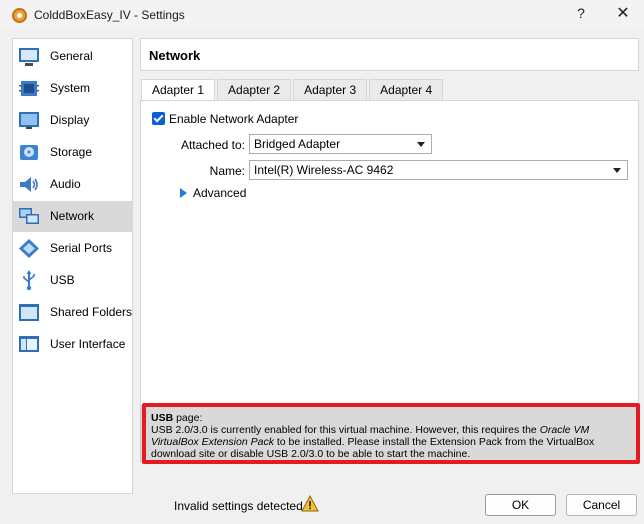 This screenshot has height=524, width=644. I want to click on sidebar-item-label: System, so click(70, 88).